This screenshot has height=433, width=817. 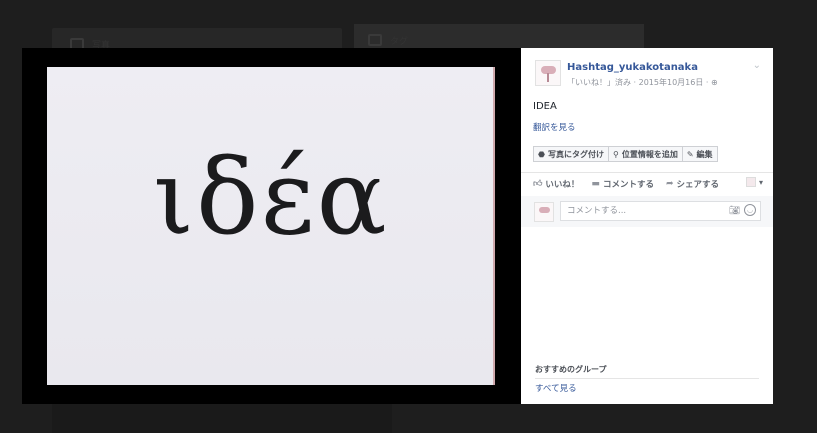 I want to click on post-meta: 「いいね！」済み · 2015年10月16日 · ⊕, so click(x=642, y=82).